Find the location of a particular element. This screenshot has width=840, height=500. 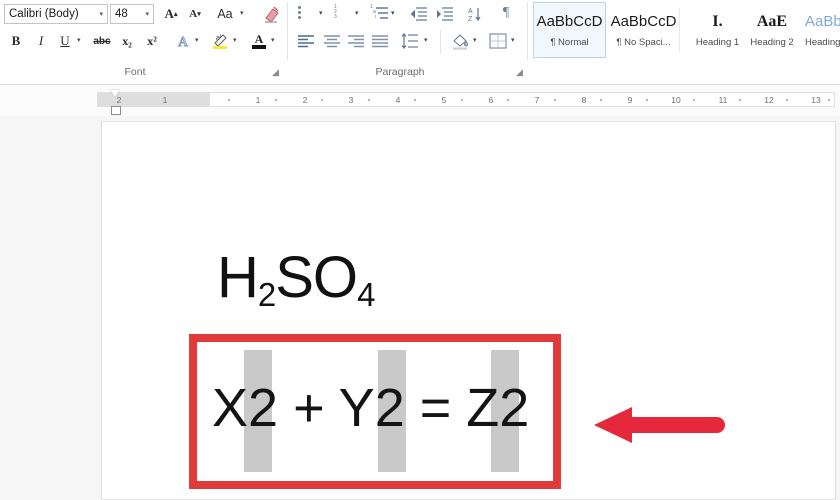

font-color-icon: A is located at coordinates (259, 40).